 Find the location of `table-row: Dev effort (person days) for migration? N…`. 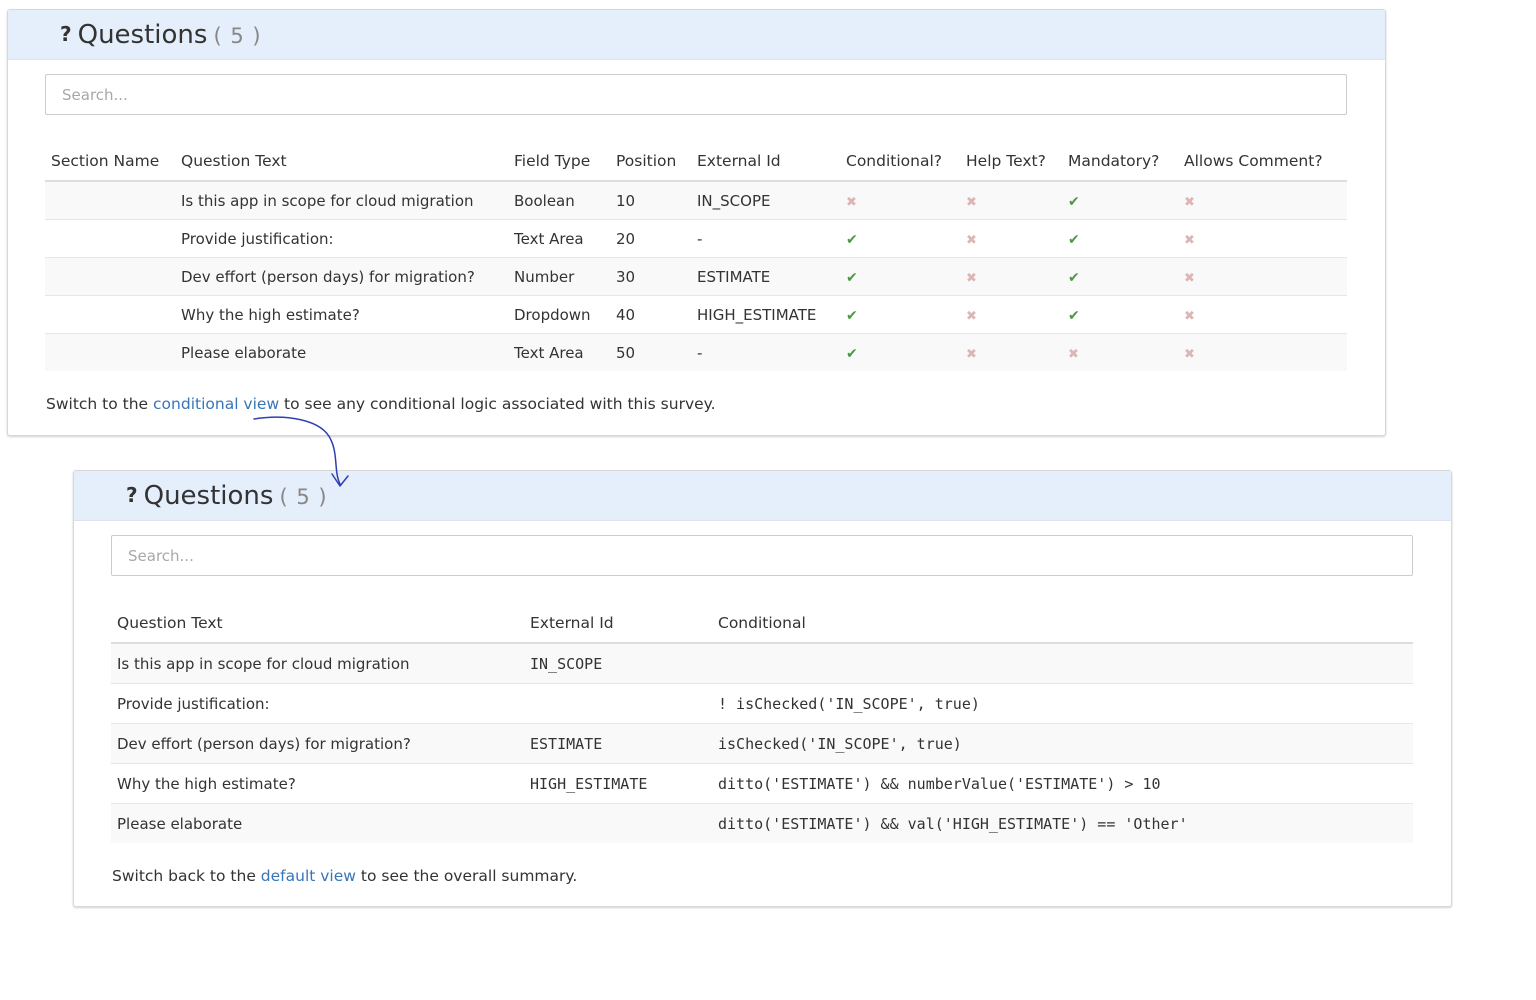

table-row: Dev effort (person days) for migration? N… is located at coordinates (696, 276).